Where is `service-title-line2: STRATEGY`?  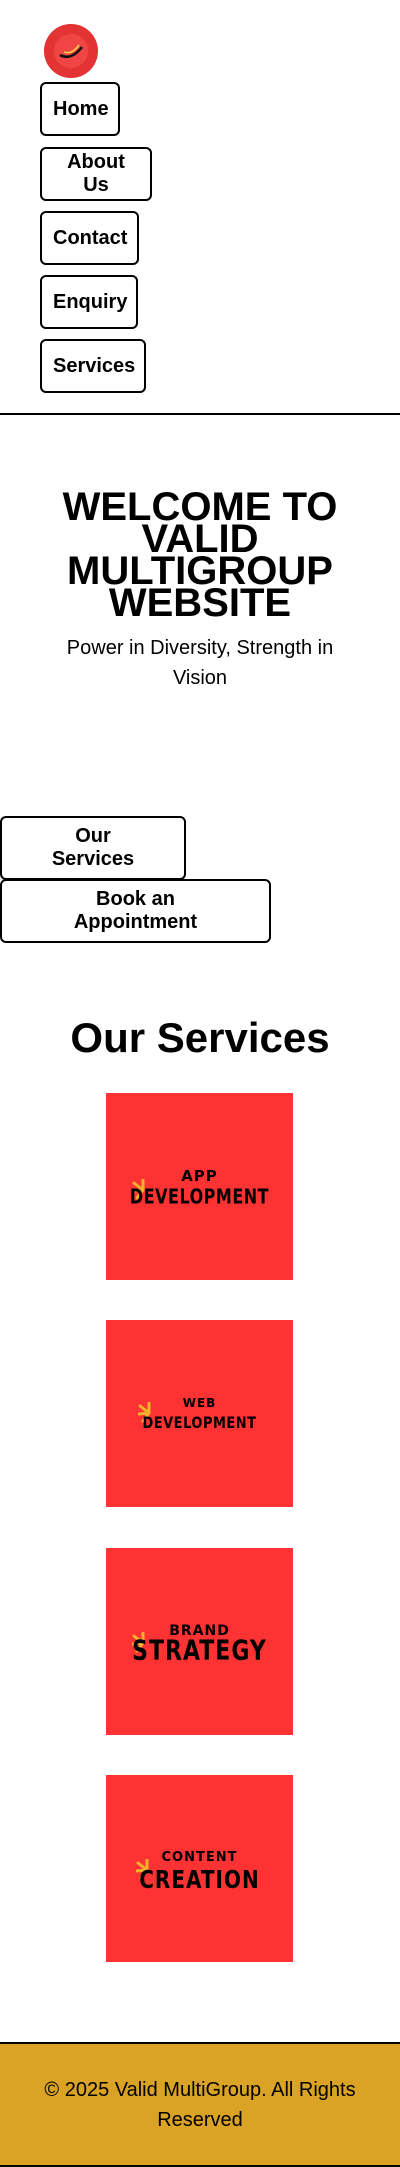 service-title-line2: STRATEGY is located at coordinates (199, 1651).